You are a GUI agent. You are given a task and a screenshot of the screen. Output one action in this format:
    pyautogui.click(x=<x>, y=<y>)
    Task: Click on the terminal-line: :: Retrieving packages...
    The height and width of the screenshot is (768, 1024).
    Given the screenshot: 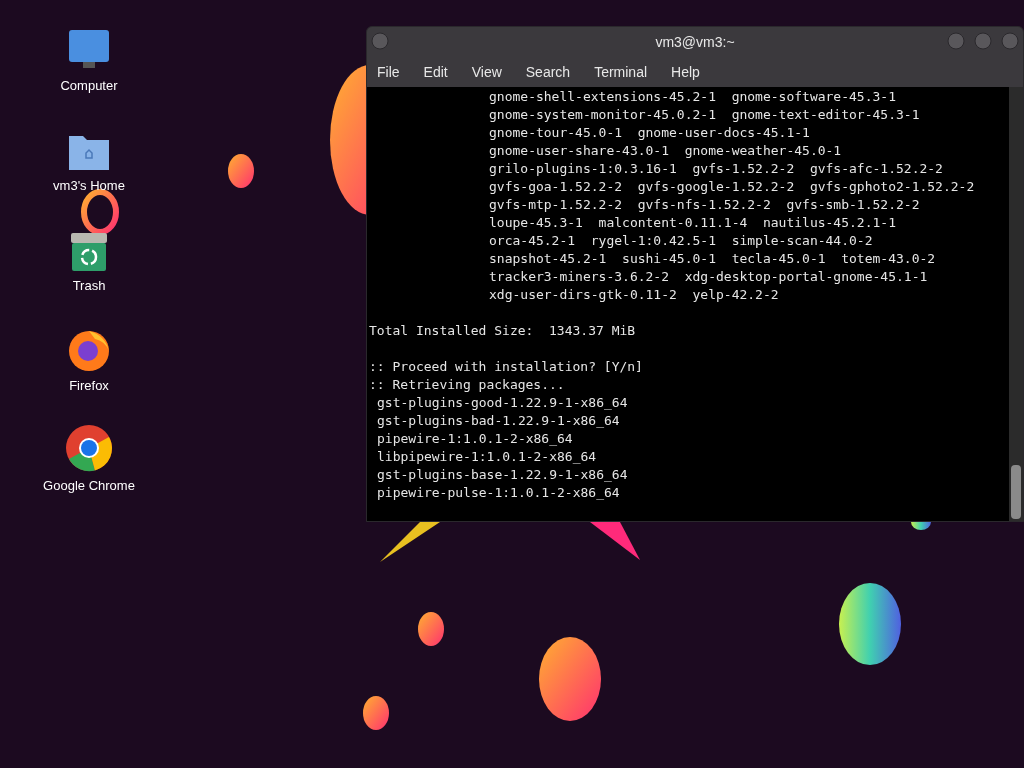 What is the action you would take?
    pyautogui.click(x=467, y=385)
    